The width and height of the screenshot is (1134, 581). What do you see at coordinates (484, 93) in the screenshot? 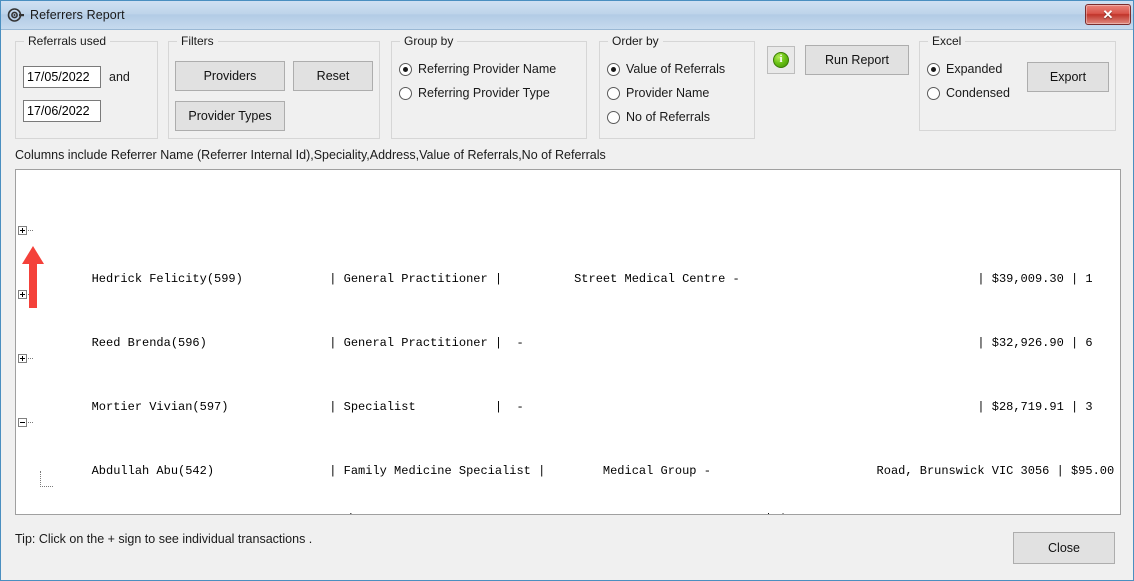
I see `radio-label: Referring Provider Type` at bounding box center [484, 93].